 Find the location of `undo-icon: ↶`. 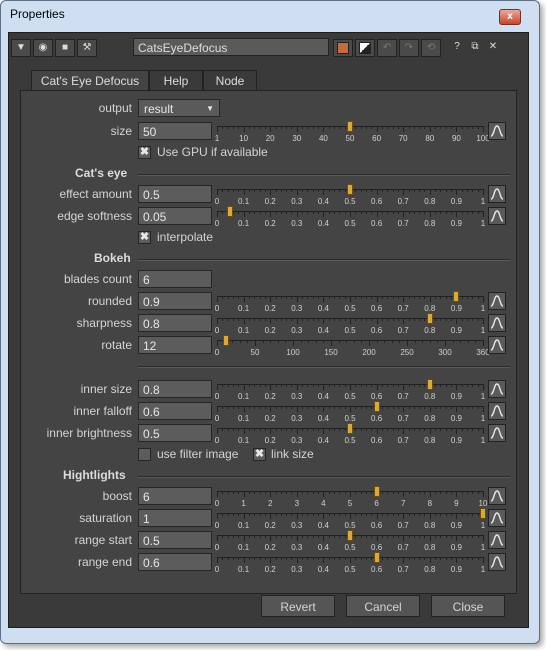

undo-icon: ↶ is located at coordinates (387, 48).